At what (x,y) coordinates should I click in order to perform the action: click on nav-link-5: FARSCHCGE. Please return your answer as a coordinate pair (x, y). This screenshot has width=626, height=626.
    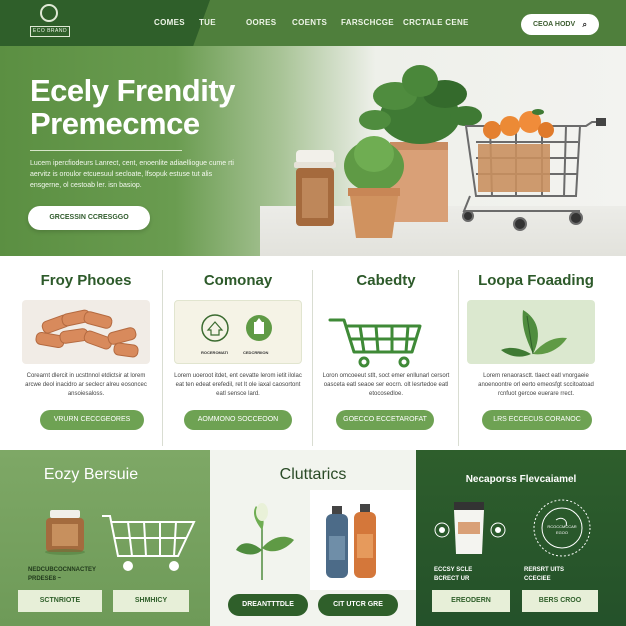
    Looking at the image, I should click on (367, 22).